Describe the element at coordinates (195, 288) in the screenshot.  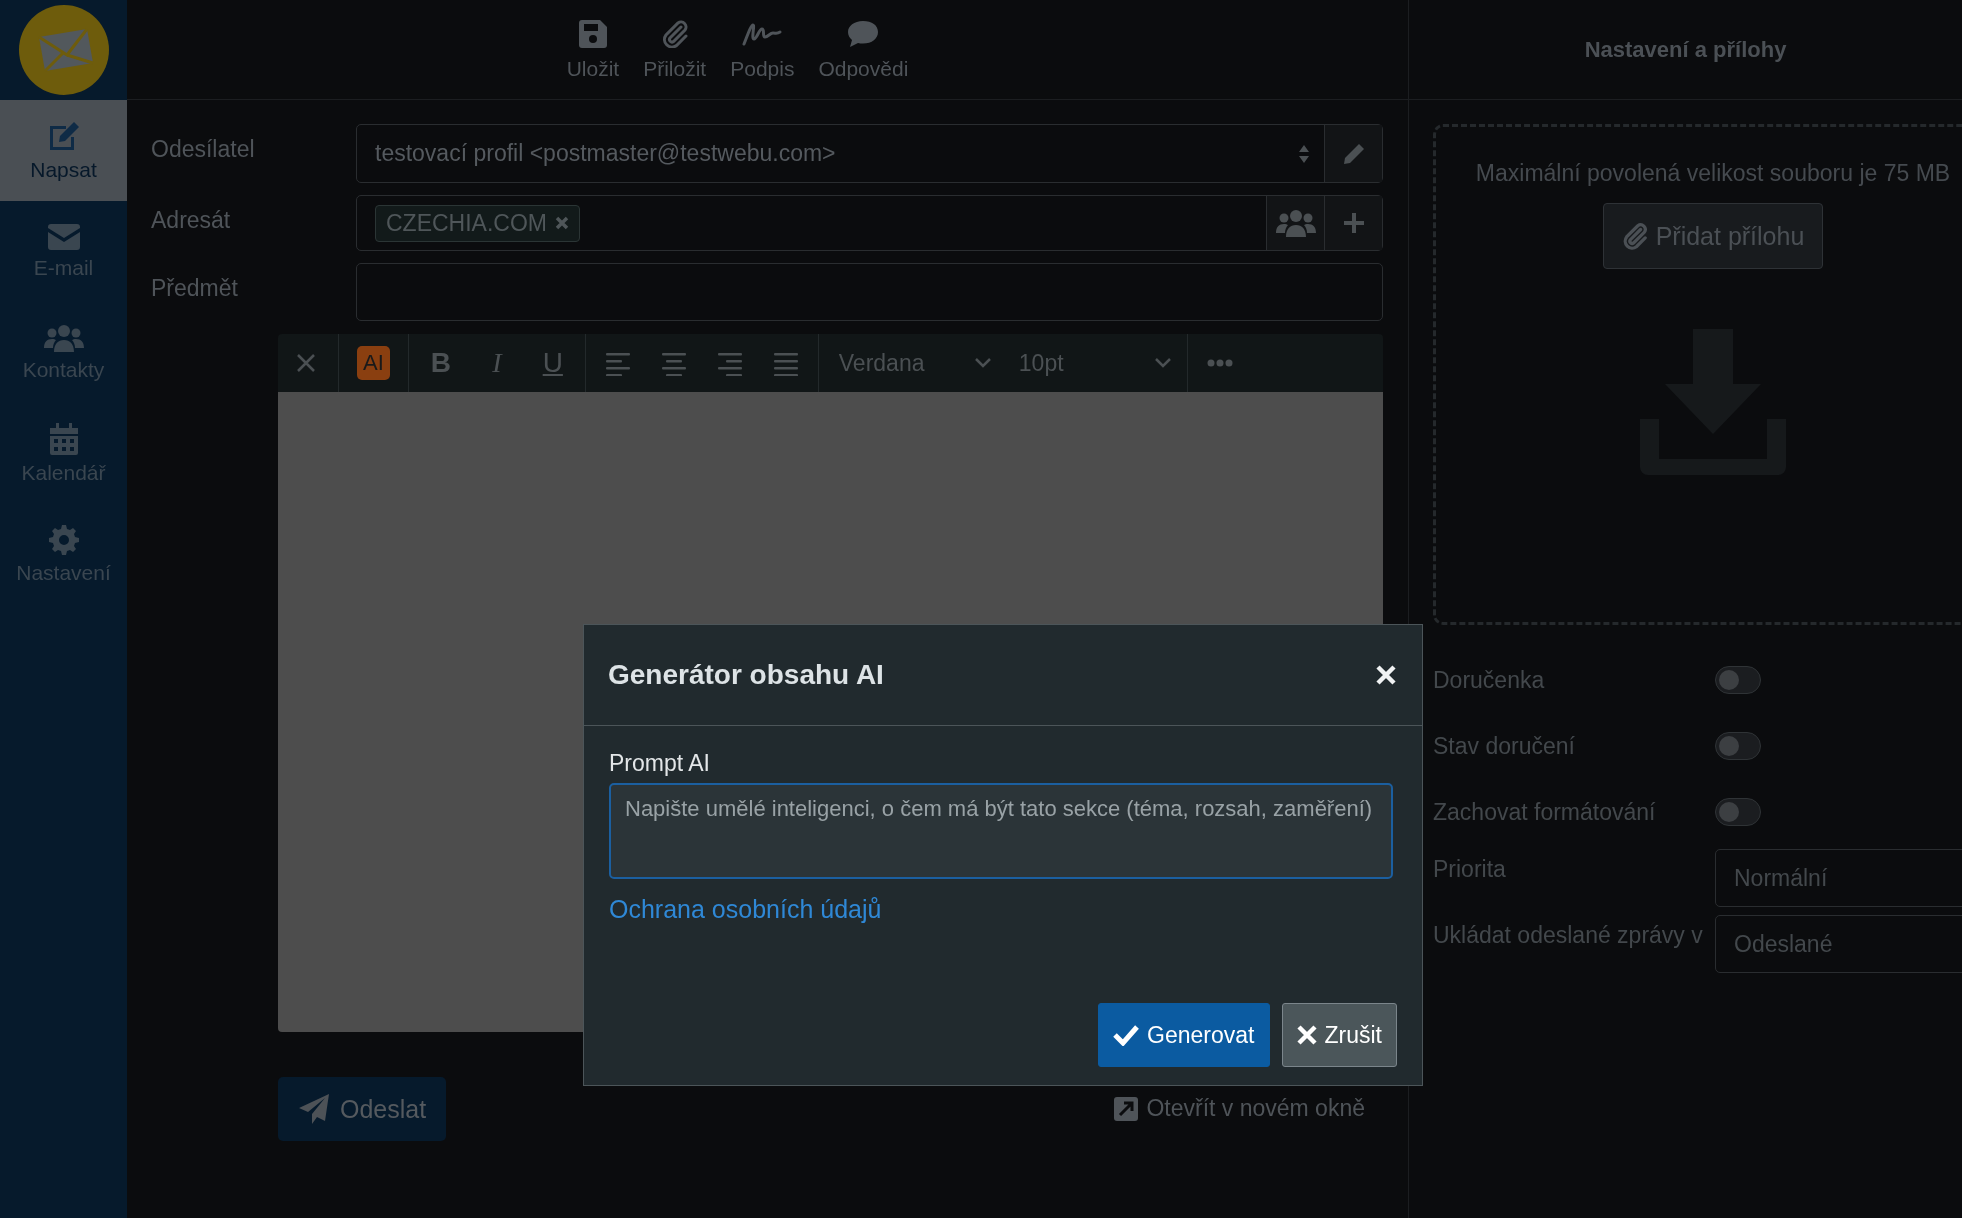
I see `field-label: Předmět` at that location.